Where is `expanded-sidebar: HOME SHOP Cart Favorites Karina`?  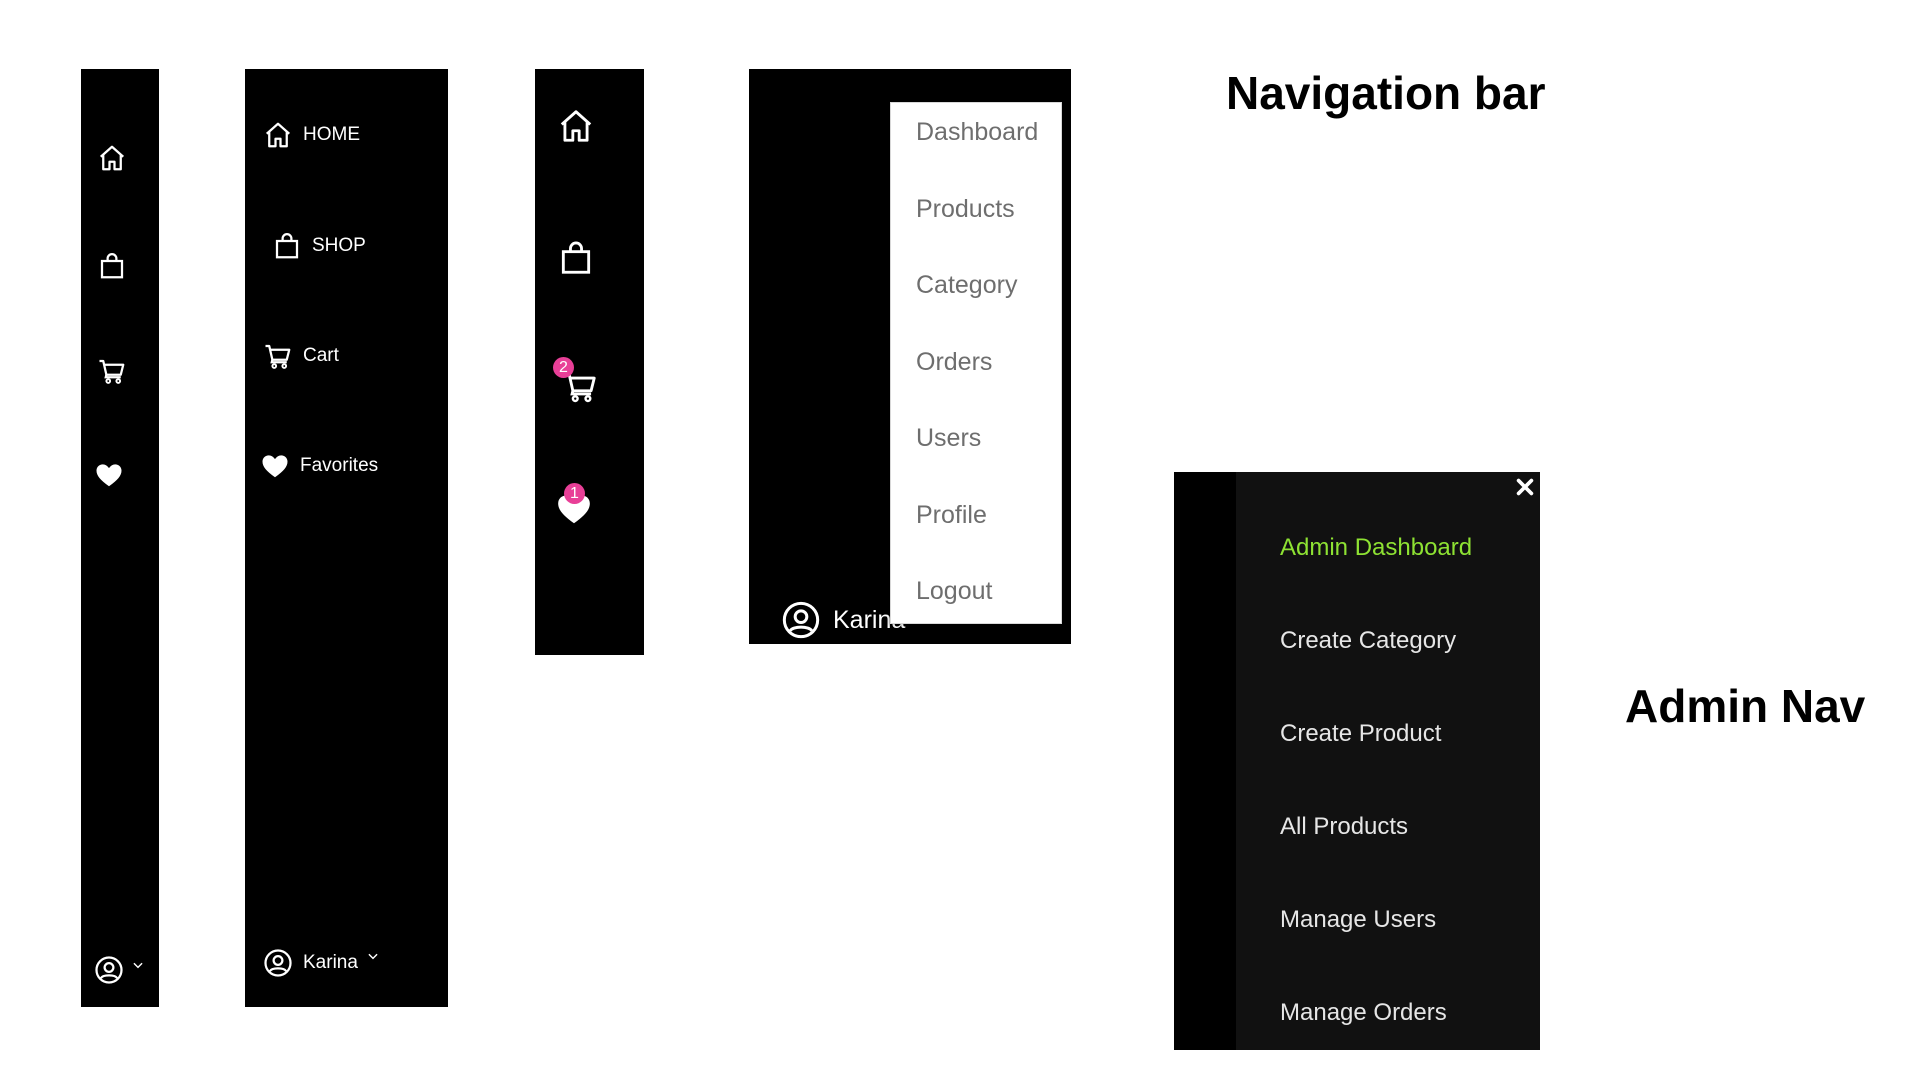
expanded-sidebar: HOME SHOP Cart Favorites Karina is located at coordinates (346, 538).